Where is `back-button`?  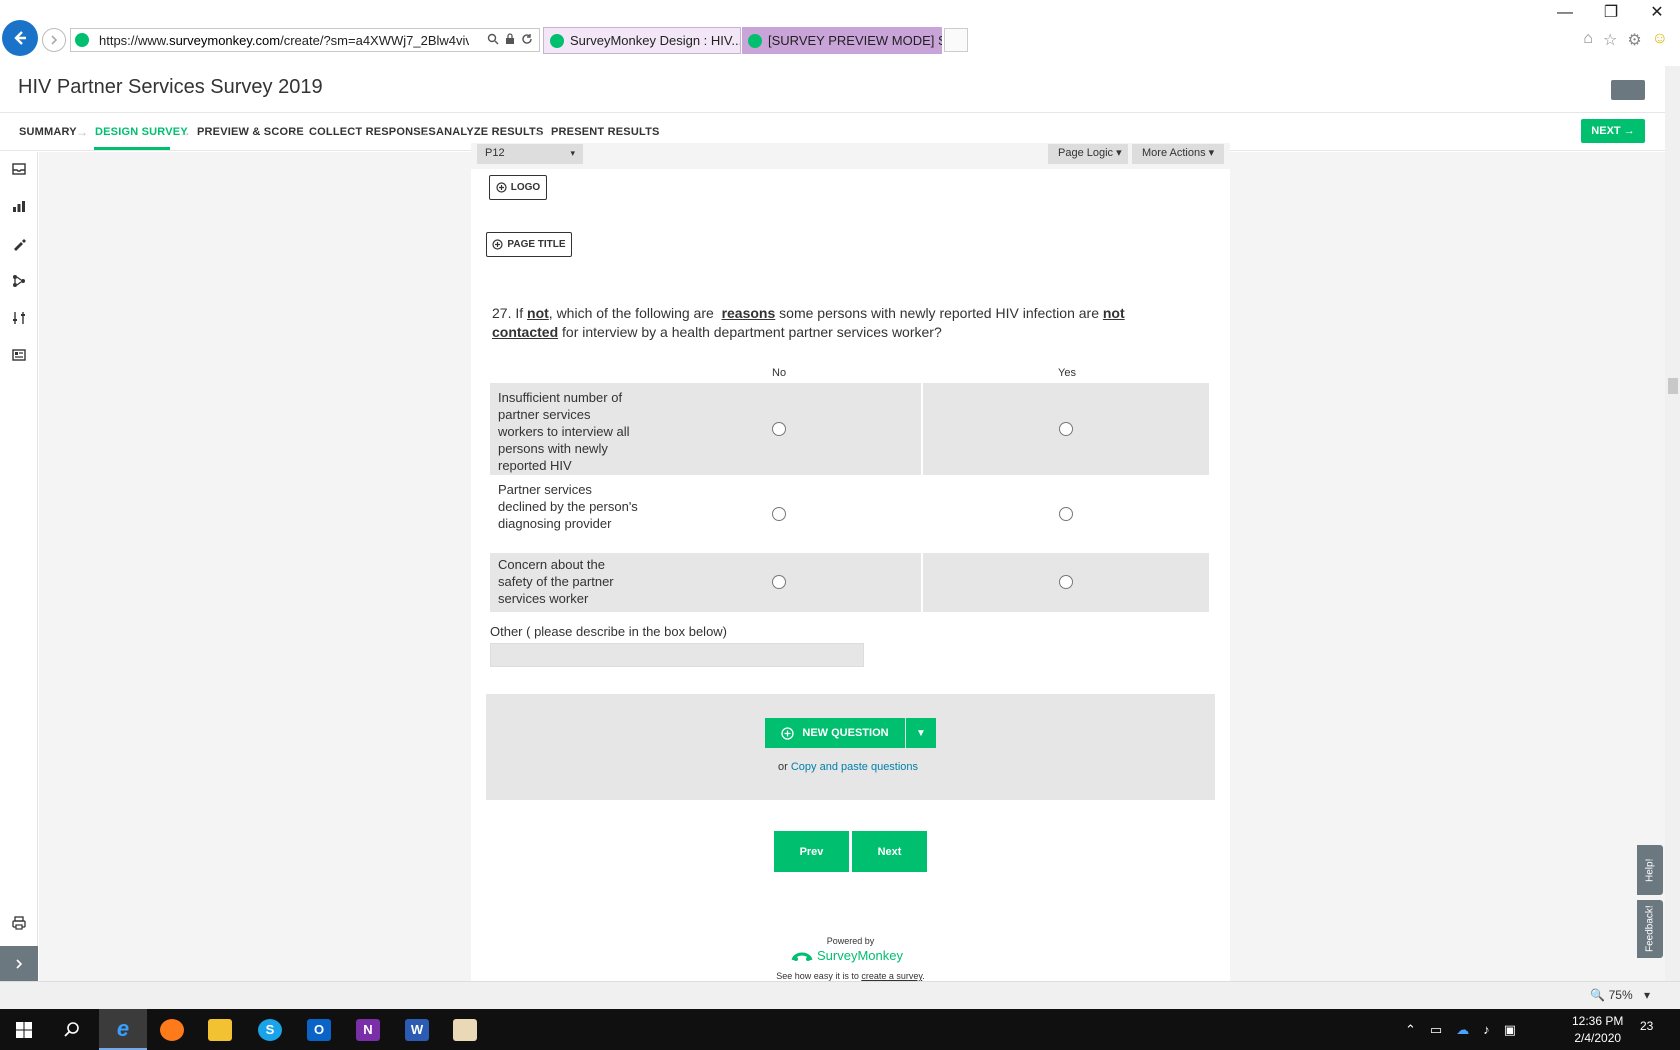
back-button is located at coordinates (20, 38).